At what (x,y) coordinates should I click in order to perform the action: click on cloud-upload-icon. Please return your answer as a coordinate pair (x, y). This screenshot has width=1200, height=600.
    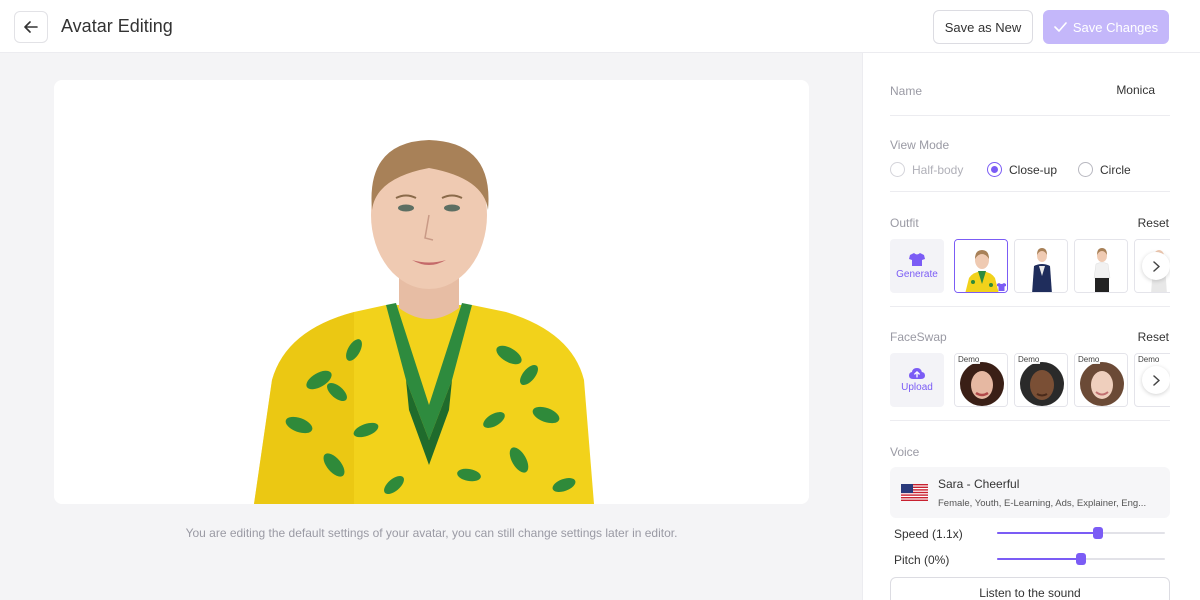
    Looking at the image, I should click on (917, 373).